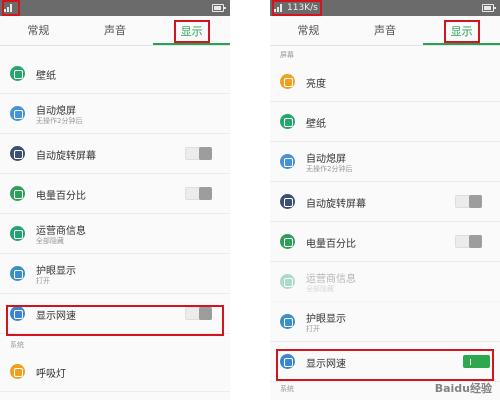 The height and width of the screenshot is (400, 500). What do you see at coordinates (316, 84) in the screenshot?
I see `row-label: 亮度` at bounding box center [316, 84].